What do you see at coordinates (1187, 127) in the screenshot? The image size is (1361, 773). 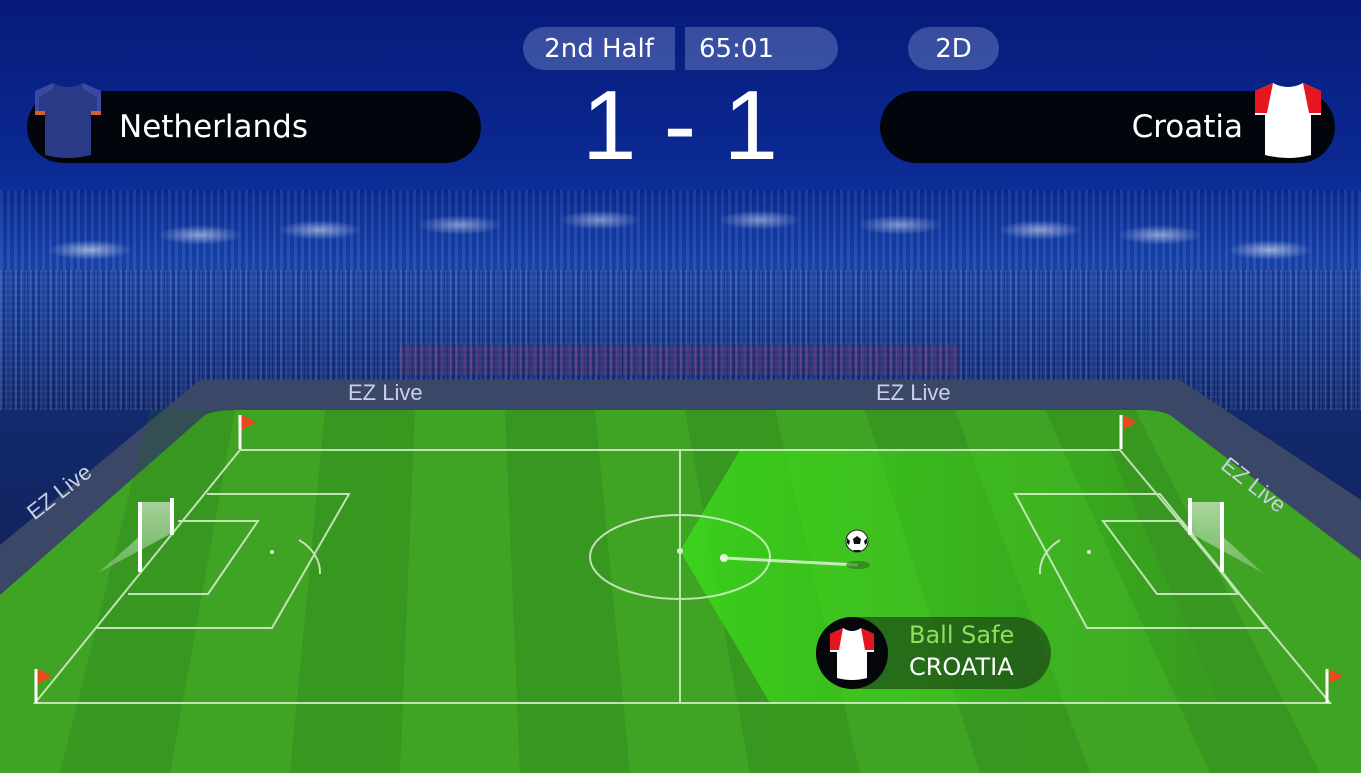 I see `away-team-name: Croatia` at bounding box center [1187, 127].